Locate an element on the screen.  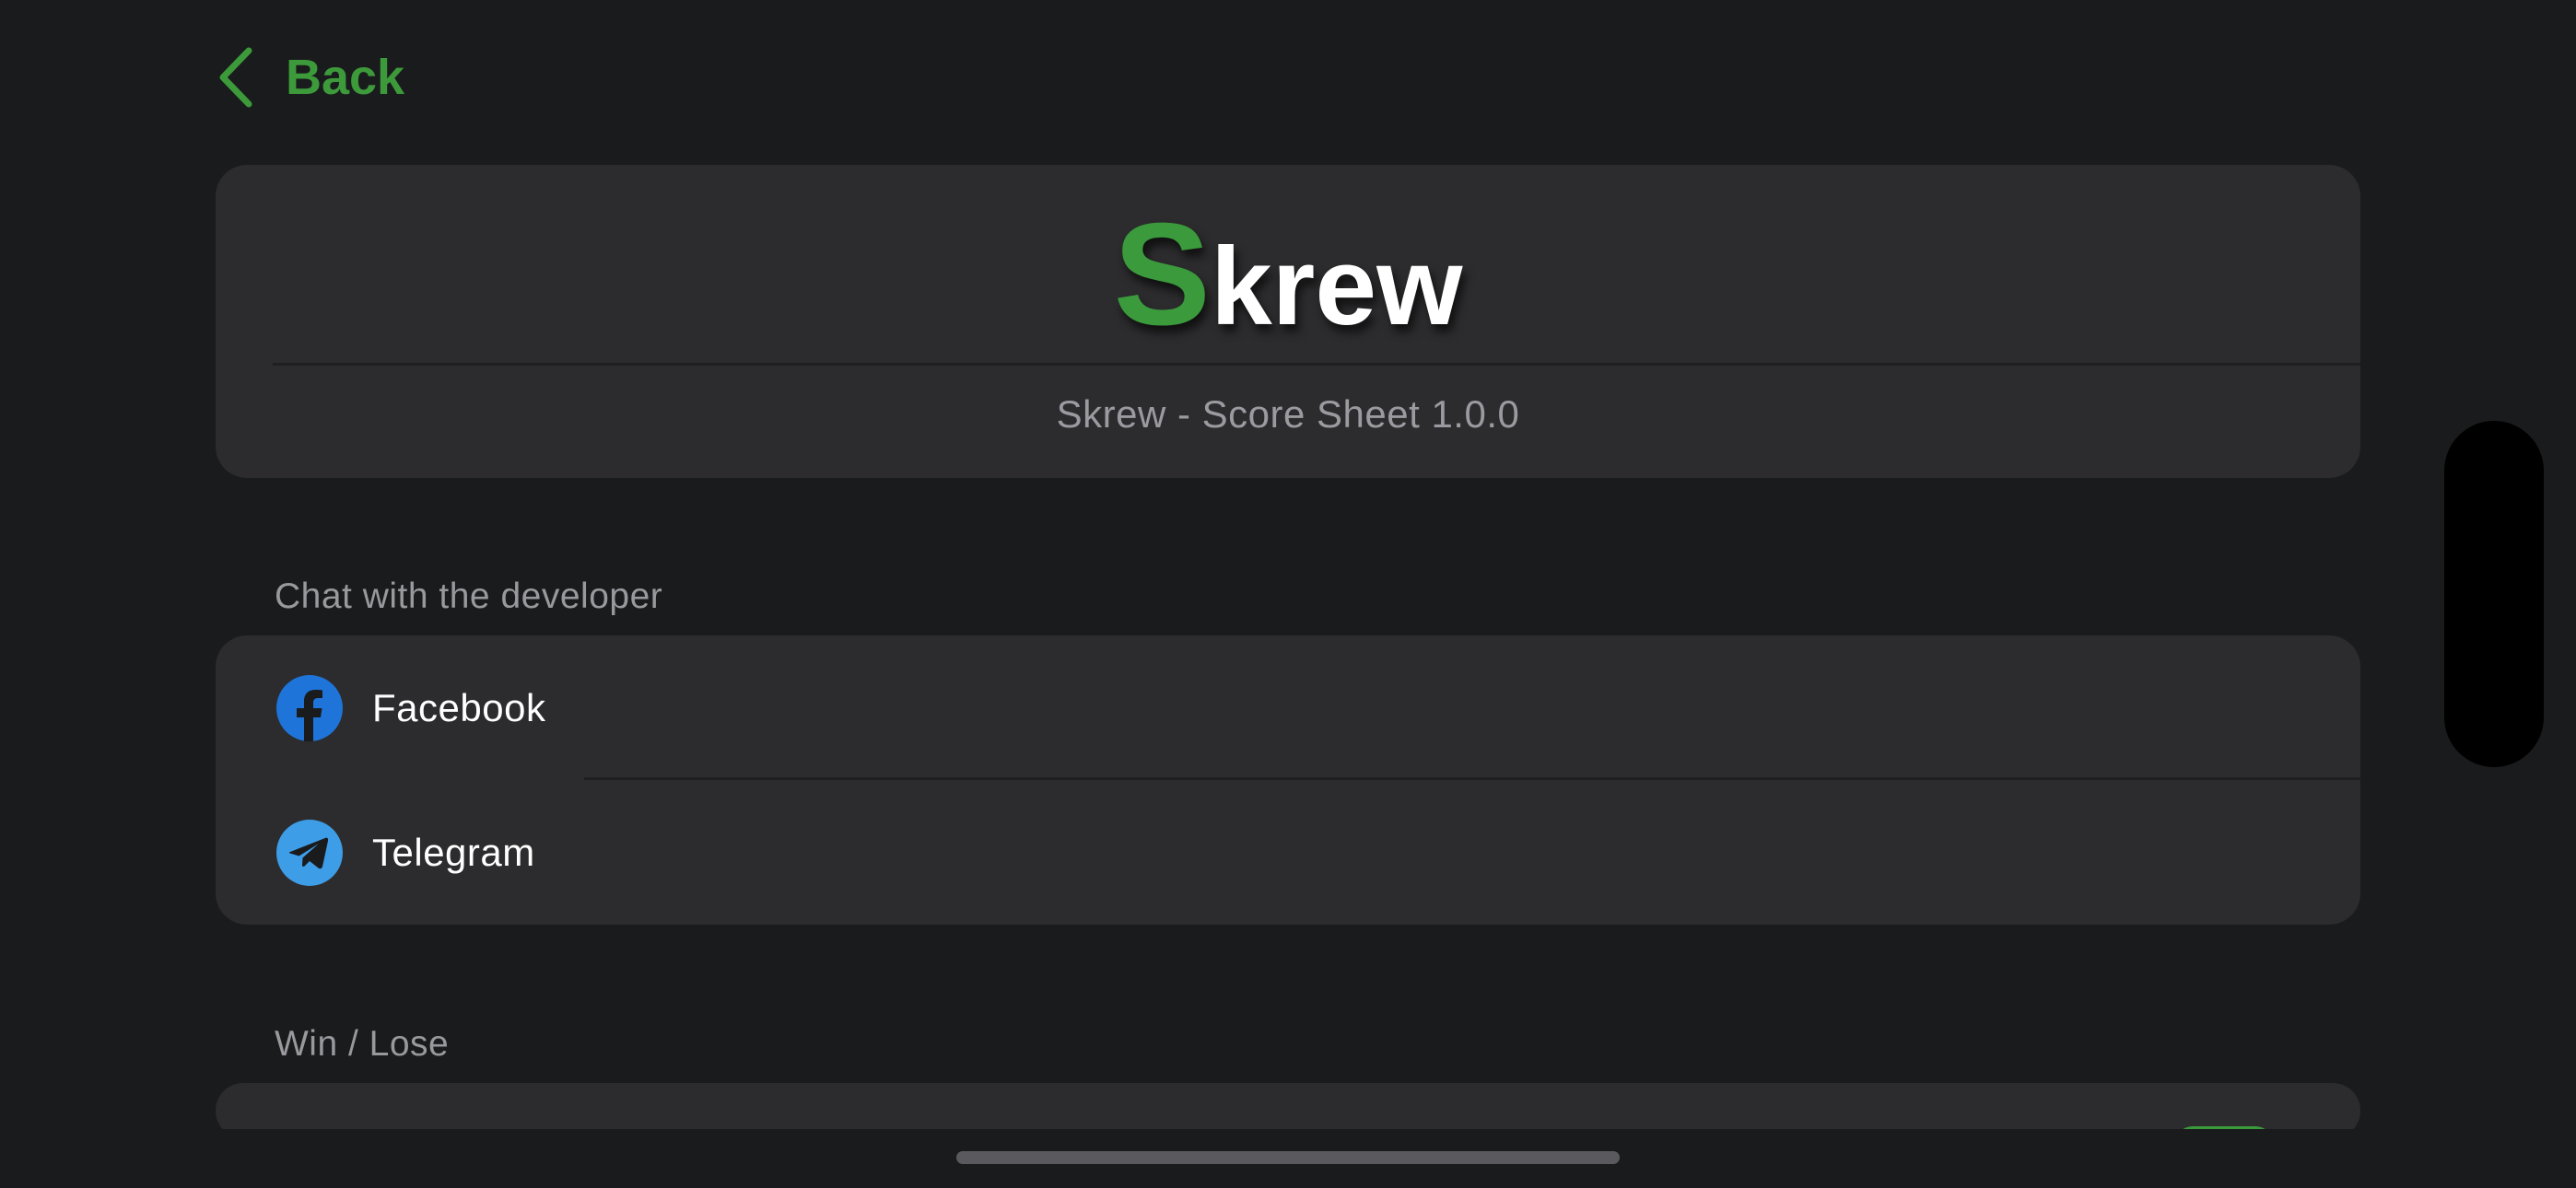
back-label: Back is located at coordinates (345, 77).